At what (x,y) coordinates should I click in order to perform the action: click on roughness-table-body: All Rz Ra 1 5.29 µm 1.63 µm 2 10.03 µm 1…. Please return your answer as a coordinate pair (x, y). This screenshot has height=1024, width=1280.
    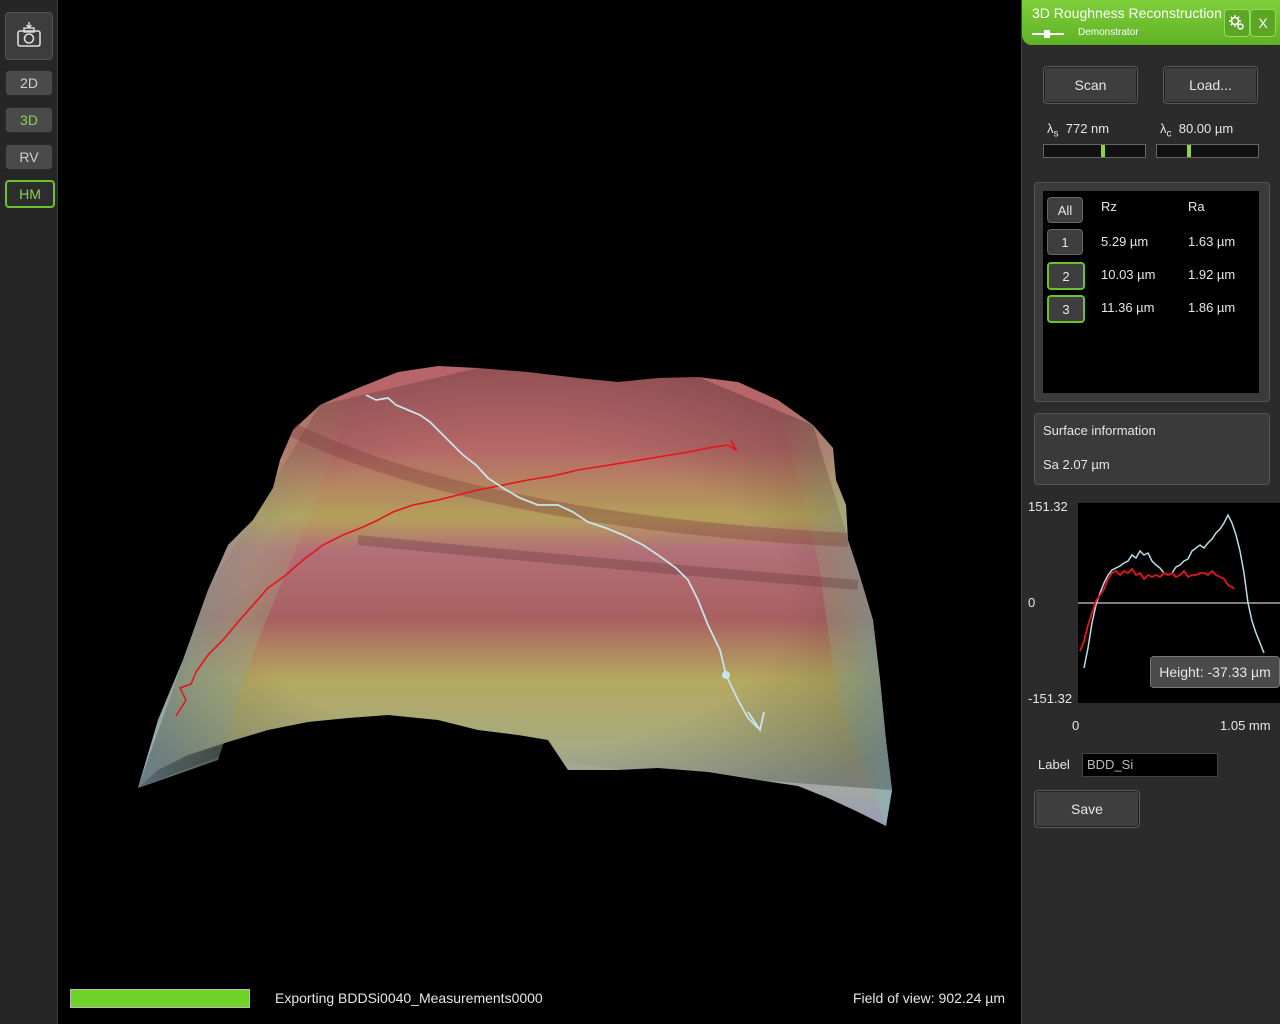
    Looking at the image, I should click on (1151, 292).